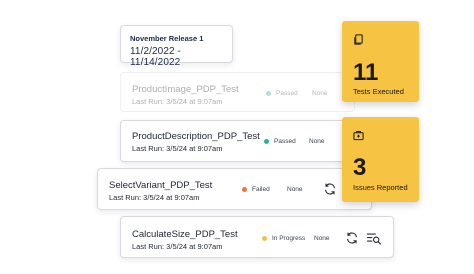 The height and width of the screenshot is (274, 474). Describe the element at coordinates (161, 185) in the screenshot. I see `test-name: SelectVariant_PDP_Test` at that location.